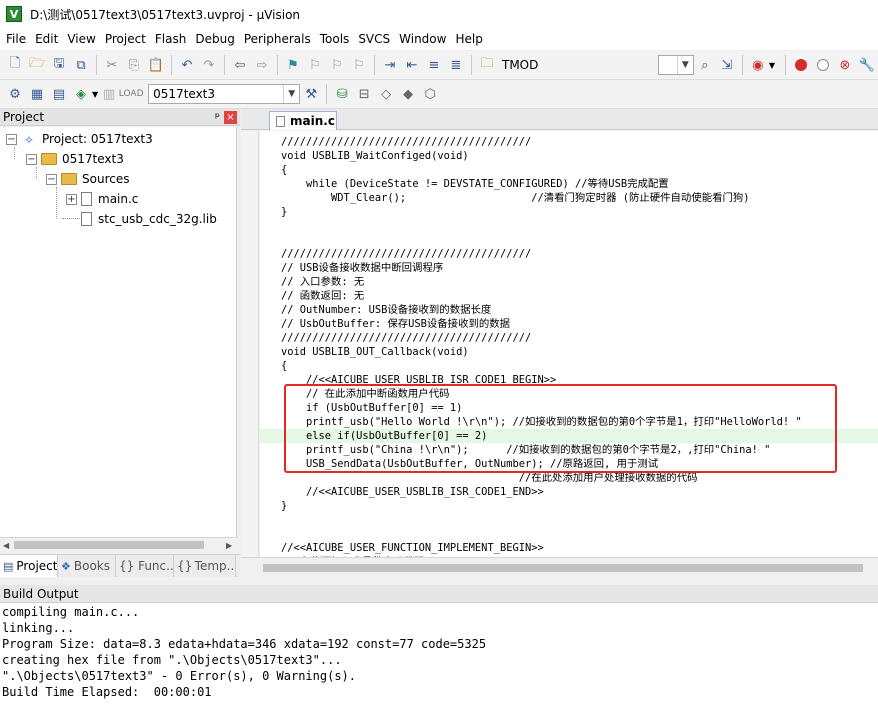  What do you see at coordinates (293, 65) in the screenshot?
I see `bookmark-icon: ⚑` at bounding box center [293, 65].